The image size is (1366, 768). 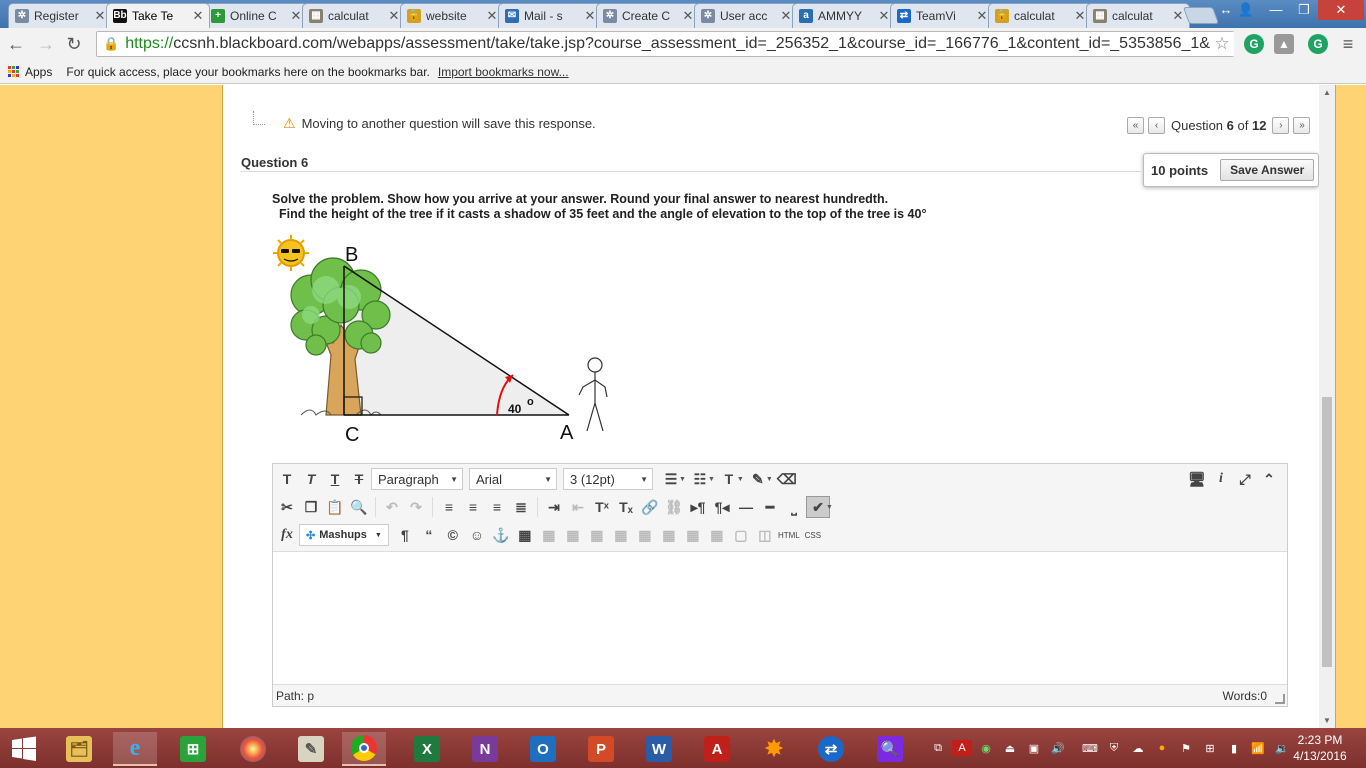 What do you see at coordinates (1138, 748) in the screenshot?
I see `cloud-tray-icon: ☁` at bounding box center [1138, 748].